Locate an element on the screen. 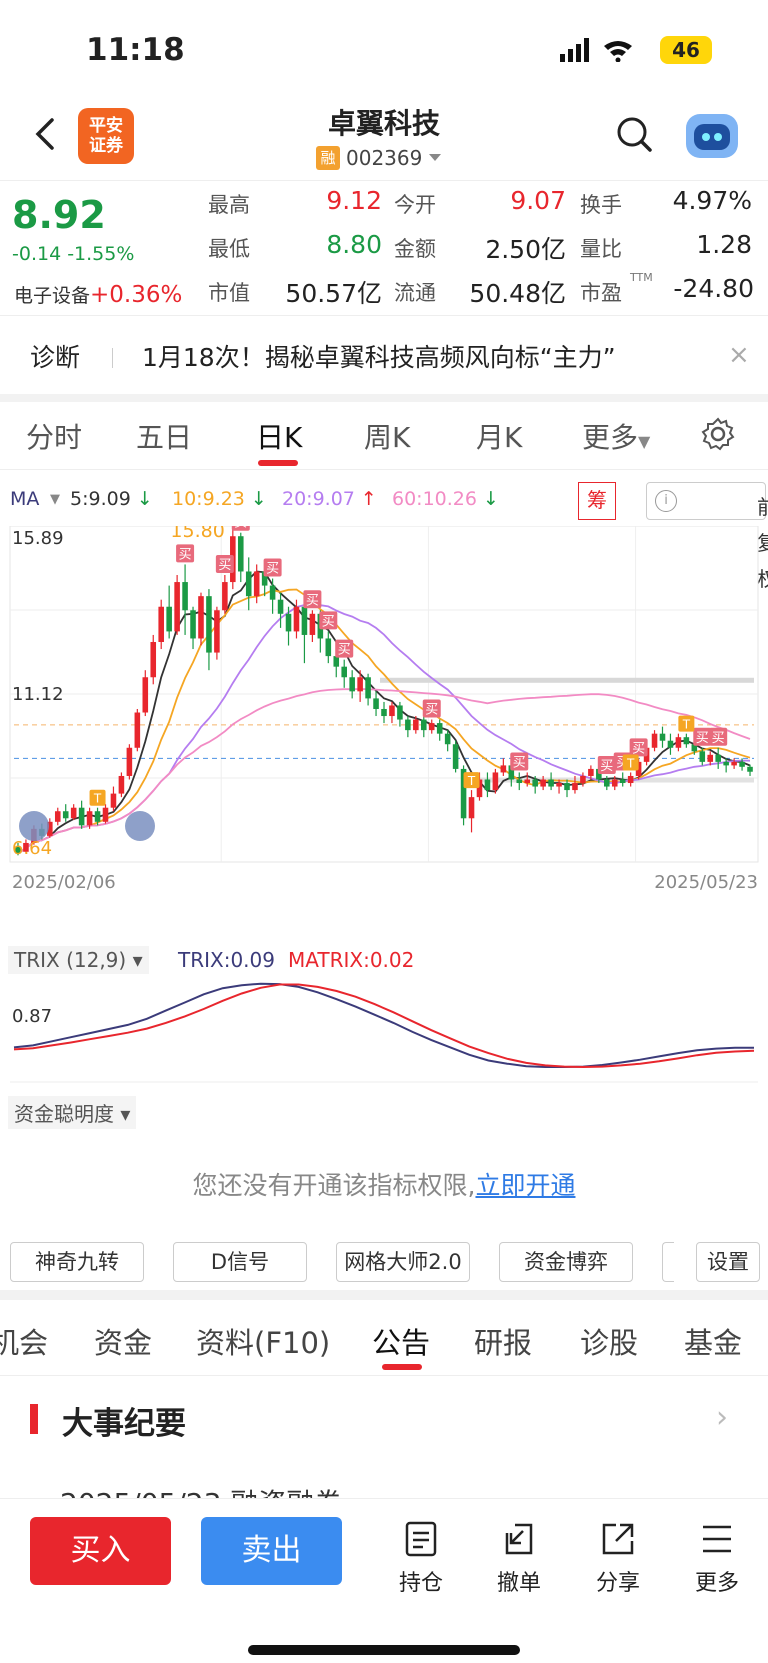 The image size is (768, 1663). tab-intraday: 分时 is located at coordinates (54, 436).